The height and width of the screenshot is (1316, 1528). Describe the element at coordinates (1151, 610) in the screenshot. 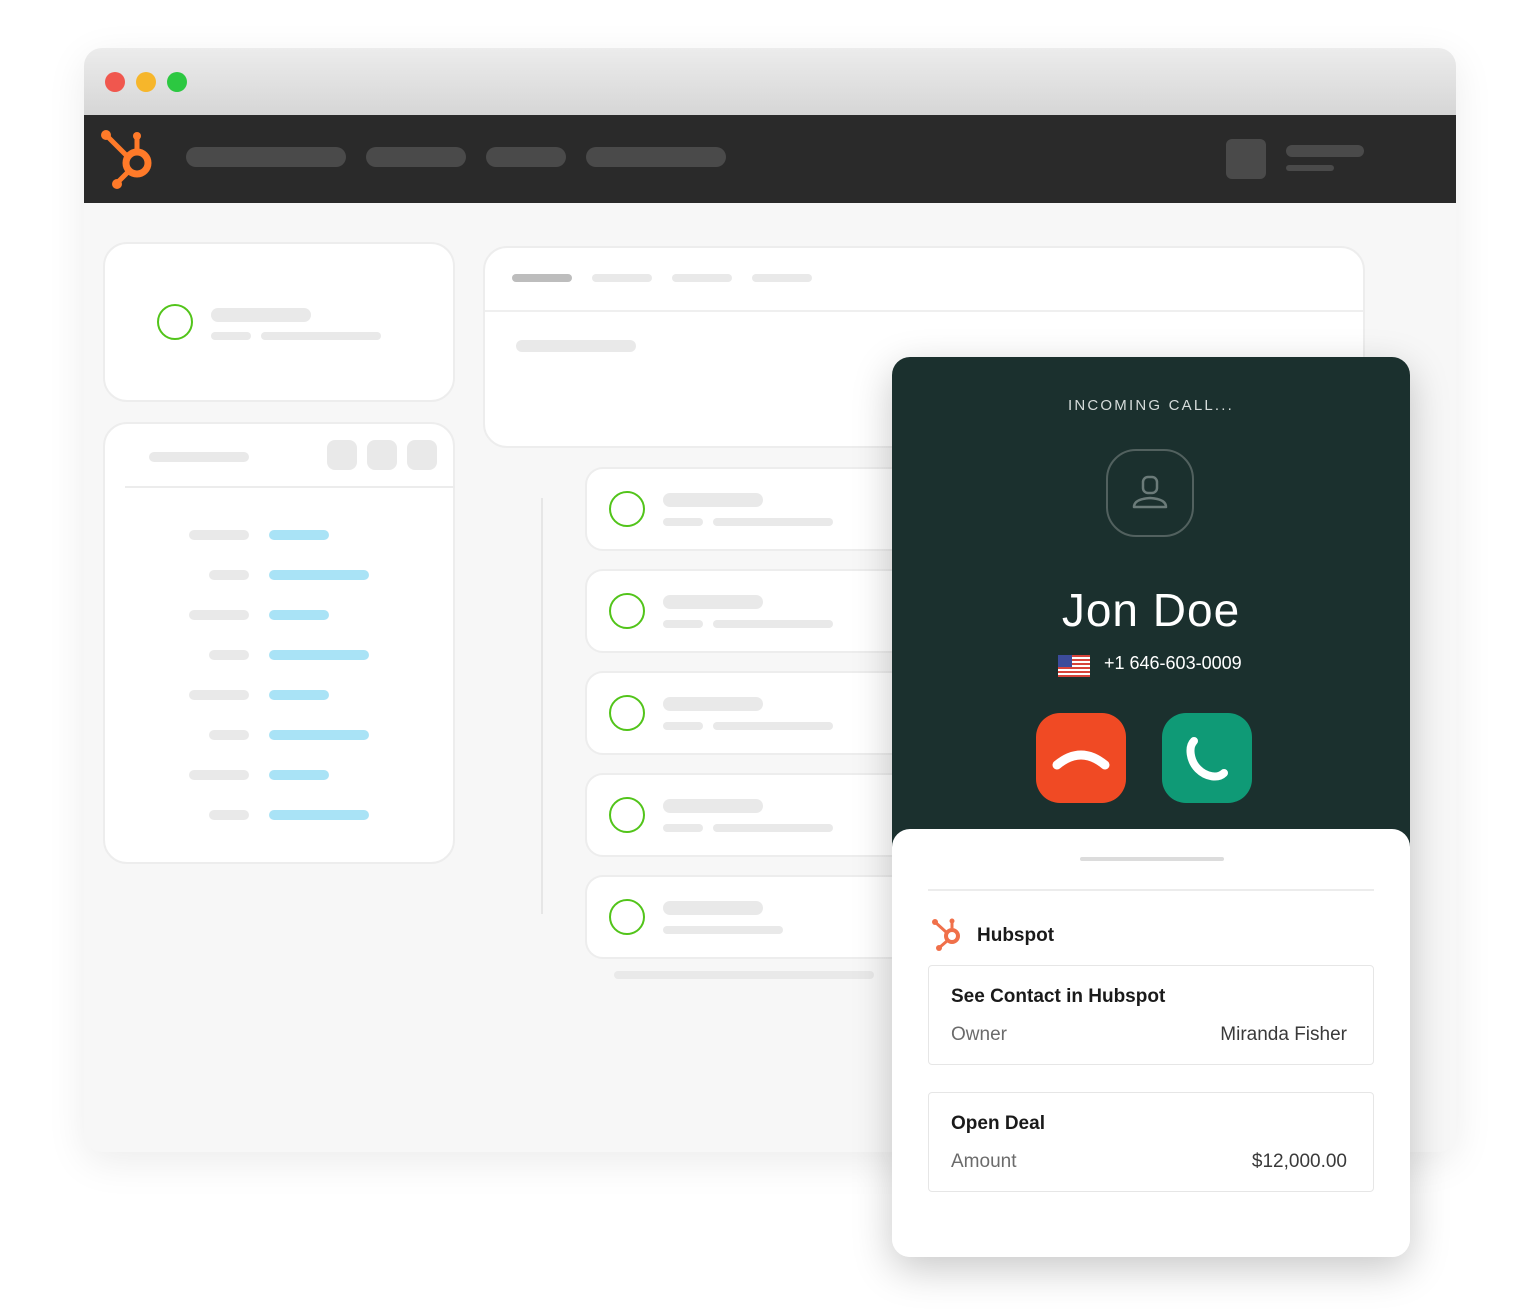

I see `caller-name: Jon Doe` at that location.